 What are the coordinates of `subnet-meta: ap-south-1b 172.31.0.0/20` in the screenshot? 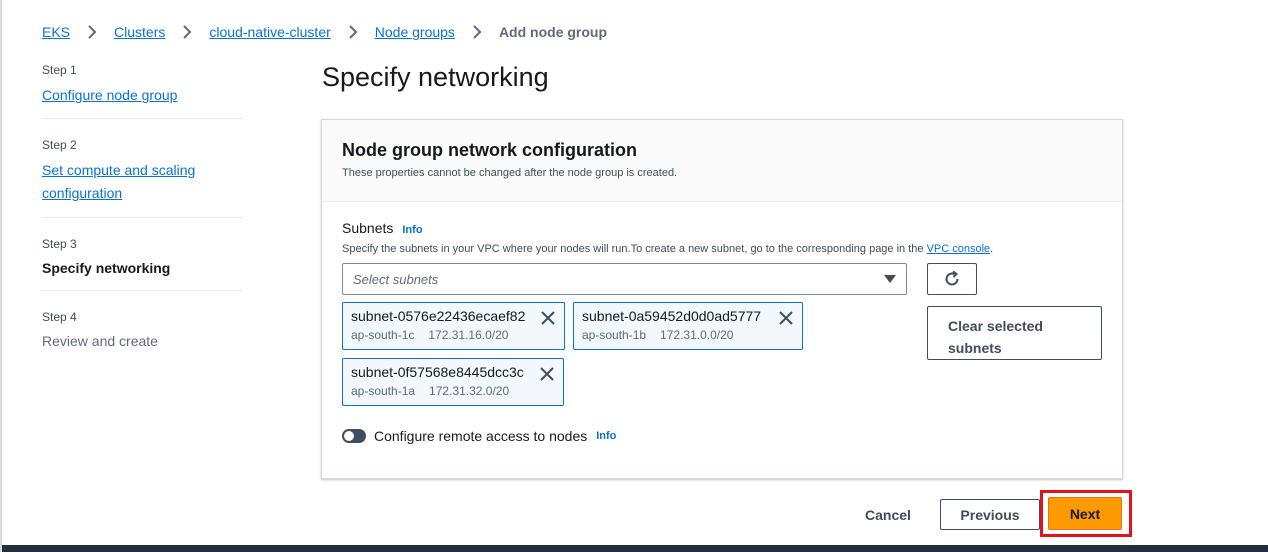 It's located at (688, 335).